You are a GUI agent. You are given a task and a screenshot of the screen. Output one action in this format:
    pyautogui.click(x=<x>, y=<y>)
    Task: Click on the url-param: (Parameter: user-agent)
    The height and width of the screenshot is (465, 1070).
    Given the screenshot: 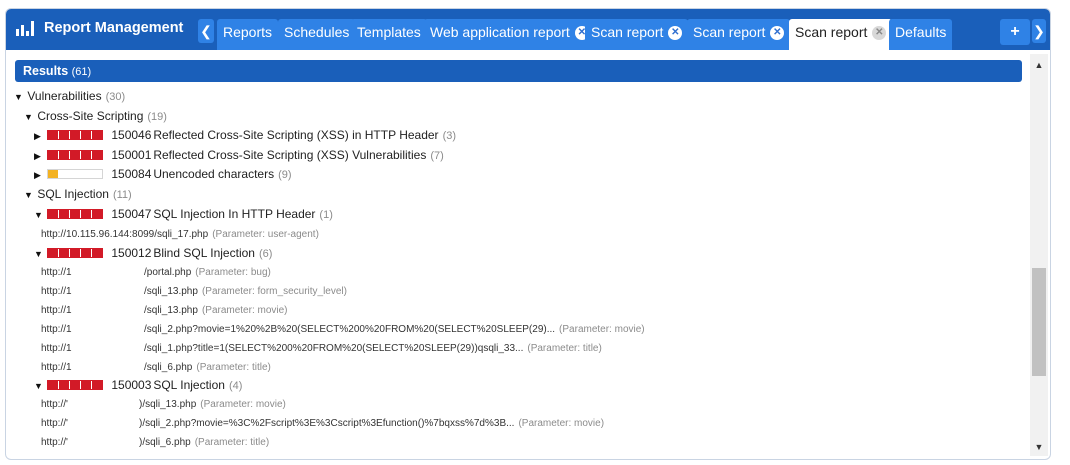 What is the action you would take?
    pyautogui.click(x=265, y=234)
    